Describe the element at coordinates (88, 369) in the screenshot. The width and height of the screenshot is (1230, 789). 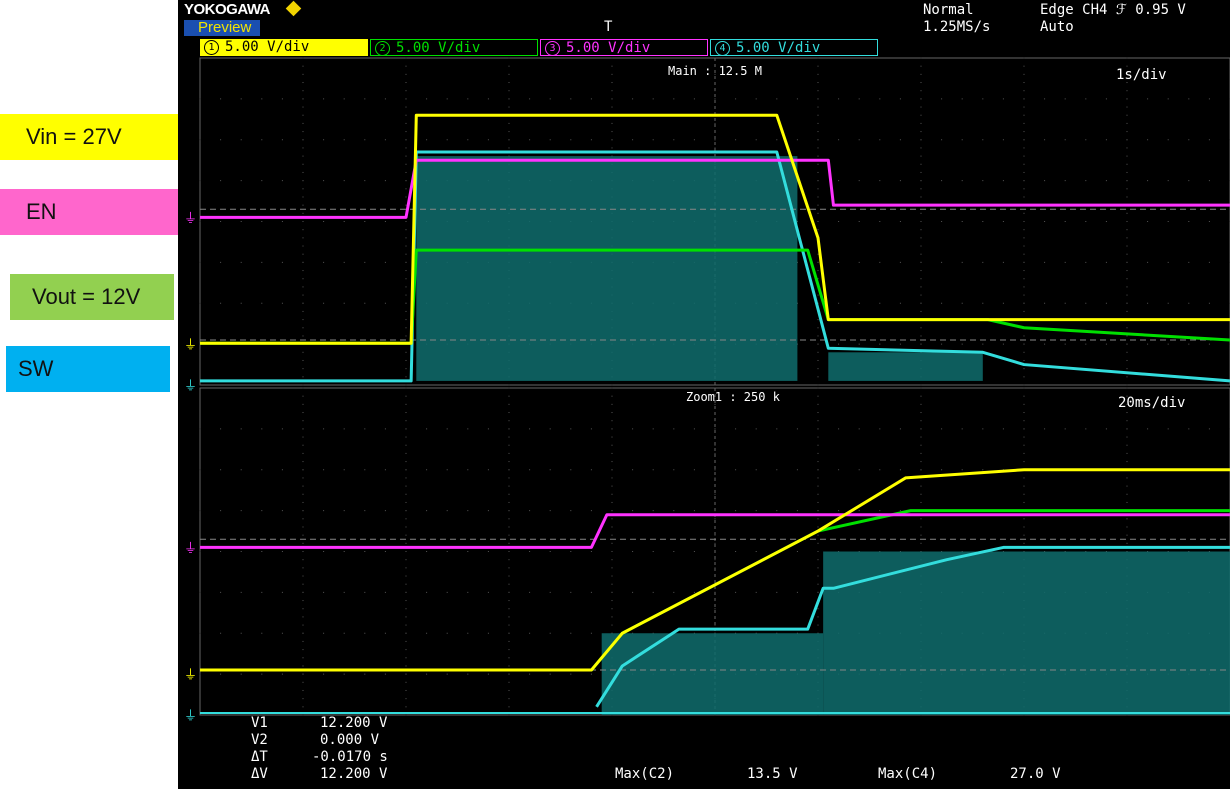
I see `legend-label-sw: SW` at that location.